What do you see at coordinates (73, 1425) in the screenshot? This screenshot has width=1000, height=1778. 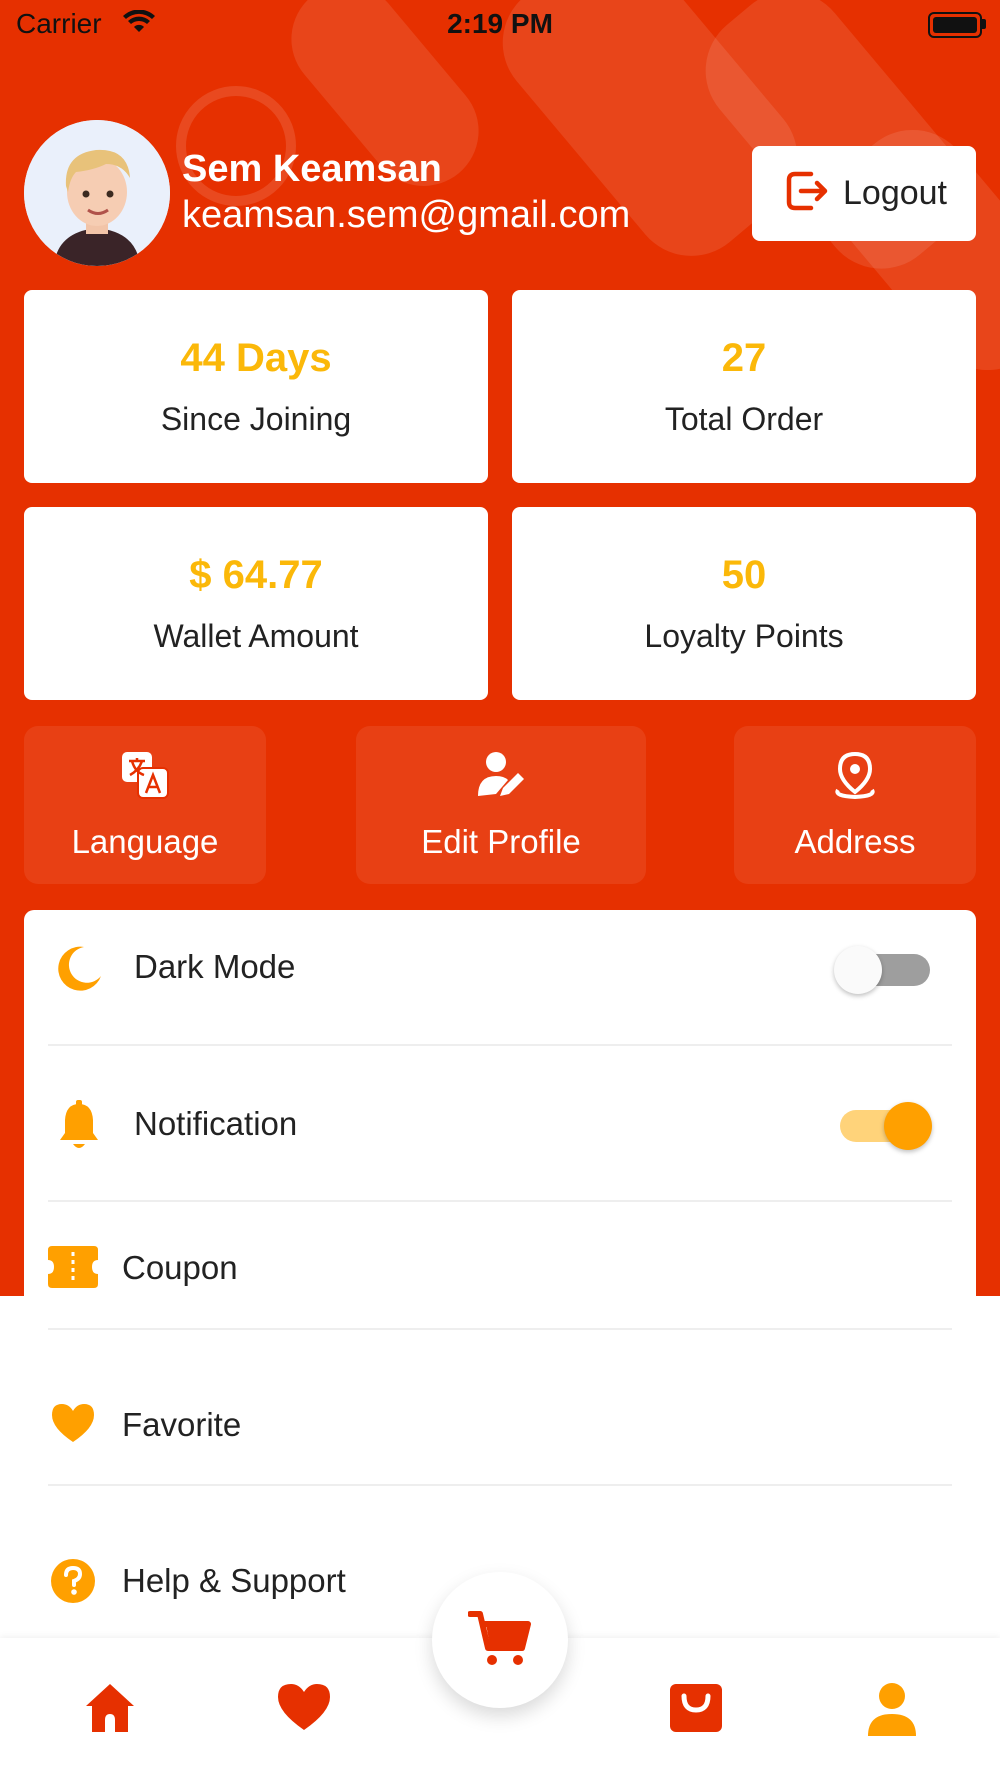 I see `heart-icon` at bounding box center [73, 1425].